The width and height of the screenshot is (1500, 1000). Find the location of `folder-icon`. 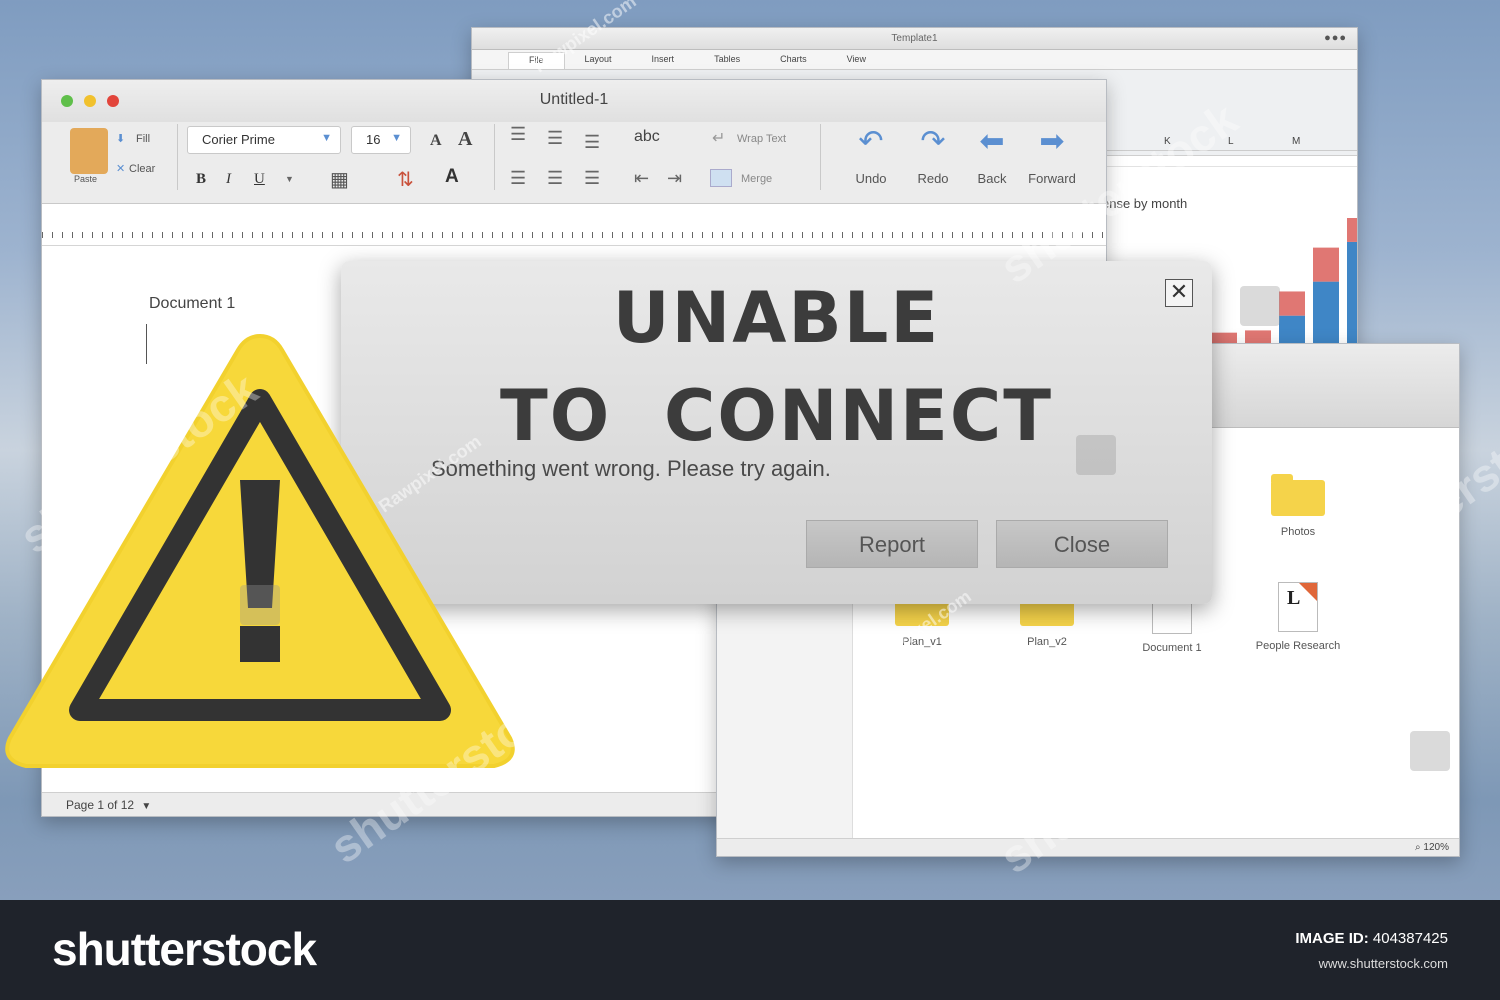

folder-icon is located at coordinates (1298, 495).